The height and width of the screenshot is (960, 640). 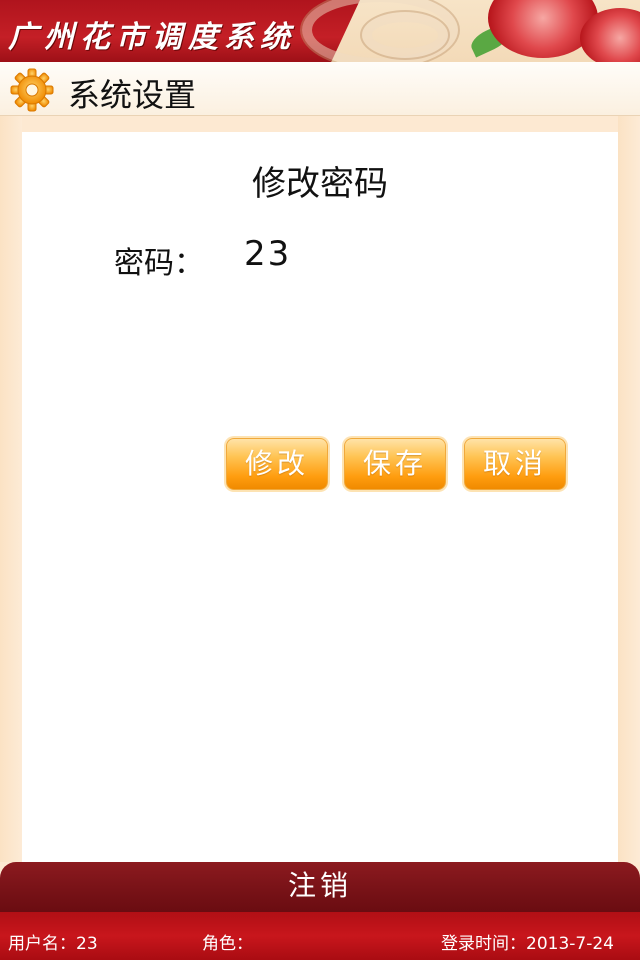 What do you see at coordinates (320, 936) in the screenshot?
I see `status-footer: 用户名：23 角色： 登录时间：2013-7-24` at bounding box center [320, 936].